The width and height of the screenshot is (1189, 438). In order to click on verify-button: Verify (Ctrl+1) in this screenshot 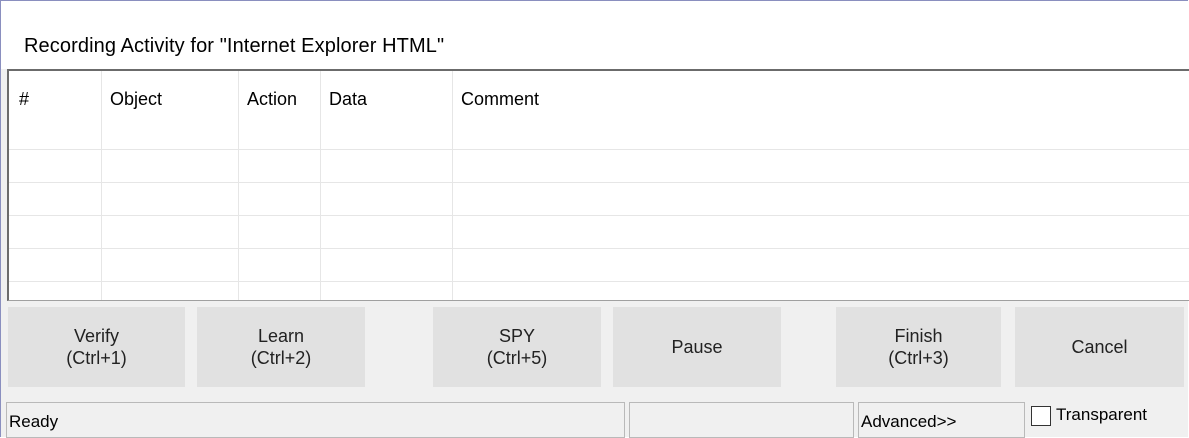, I will do `click(96, 347)`.